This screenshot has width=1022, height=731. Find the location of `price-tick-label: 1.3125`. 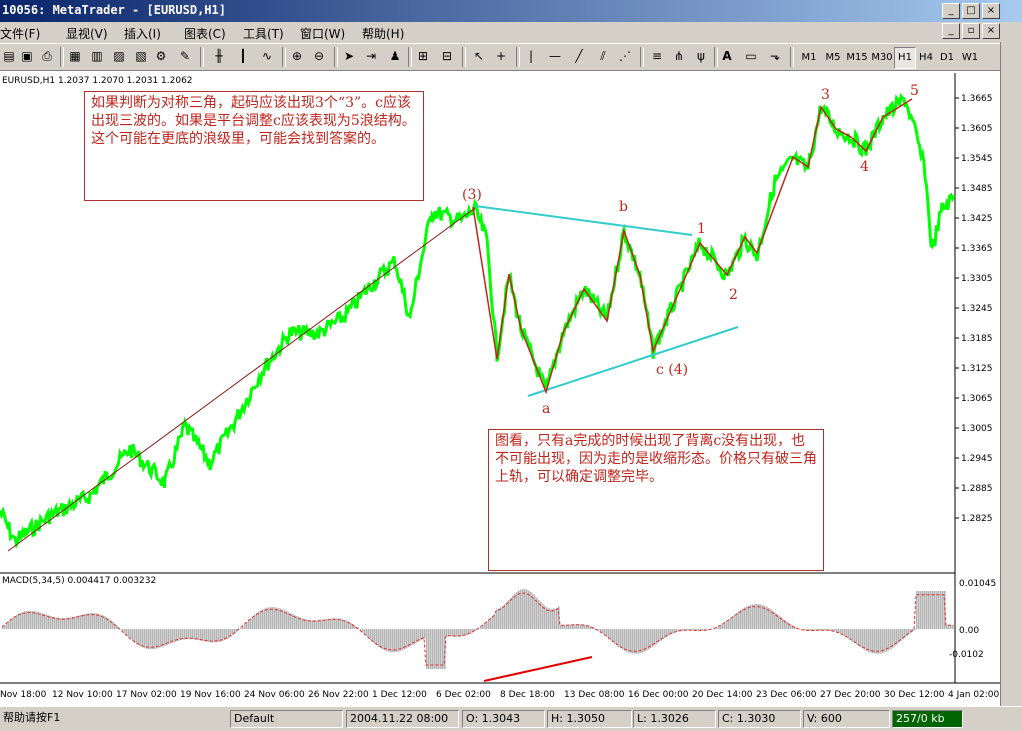

price-tick-label: 1.3125 is located at coordinates (977, 369).